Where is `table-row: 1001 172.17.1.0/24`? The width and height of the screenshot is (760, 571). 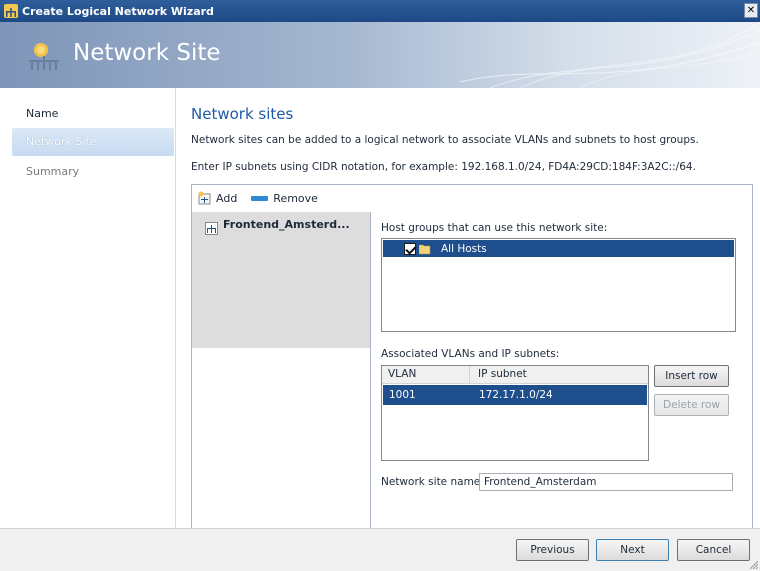
table-row: 1001 172.17.1.0/24 is located at coordinates (515, 395).